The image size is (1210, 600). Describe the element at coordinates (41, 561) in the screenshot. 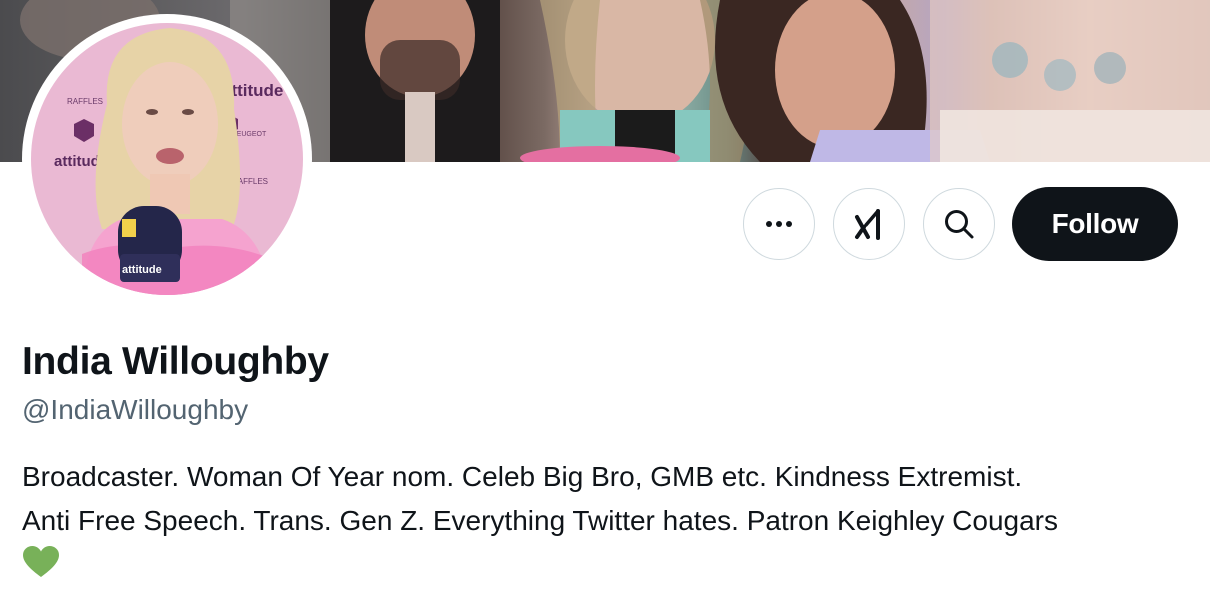

I see `green-heart-icon` at that location.